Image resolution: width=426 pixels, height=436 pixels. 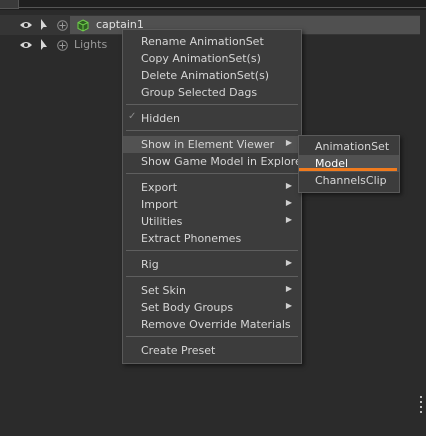 I want to click on menu-item-label: Delete AnimationSet(s), so click(x=205, y=75).